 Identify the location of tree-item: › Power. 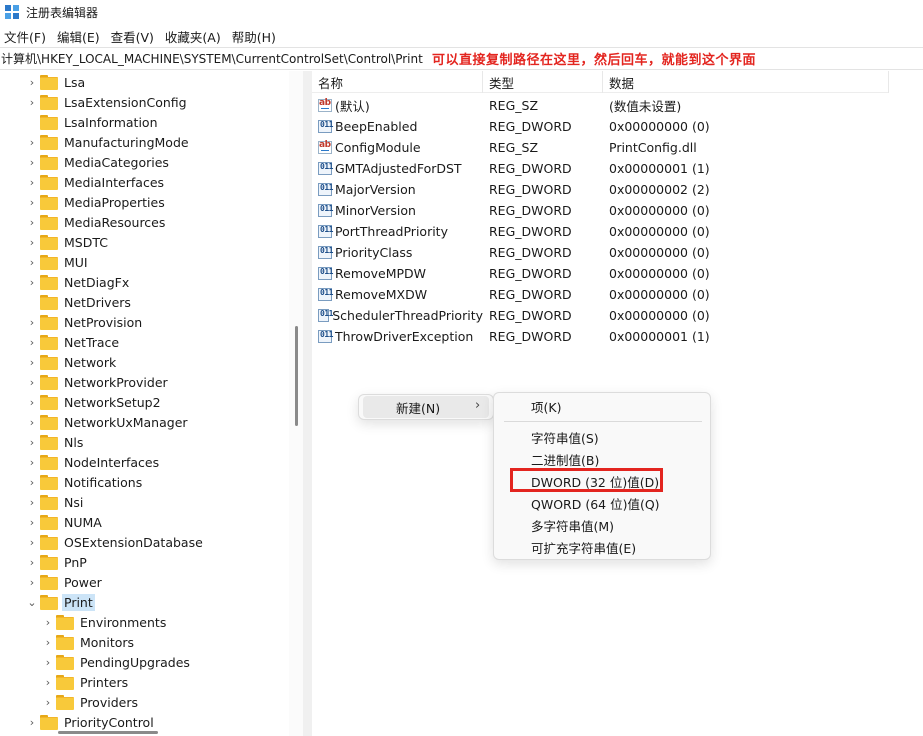
(65, 582).